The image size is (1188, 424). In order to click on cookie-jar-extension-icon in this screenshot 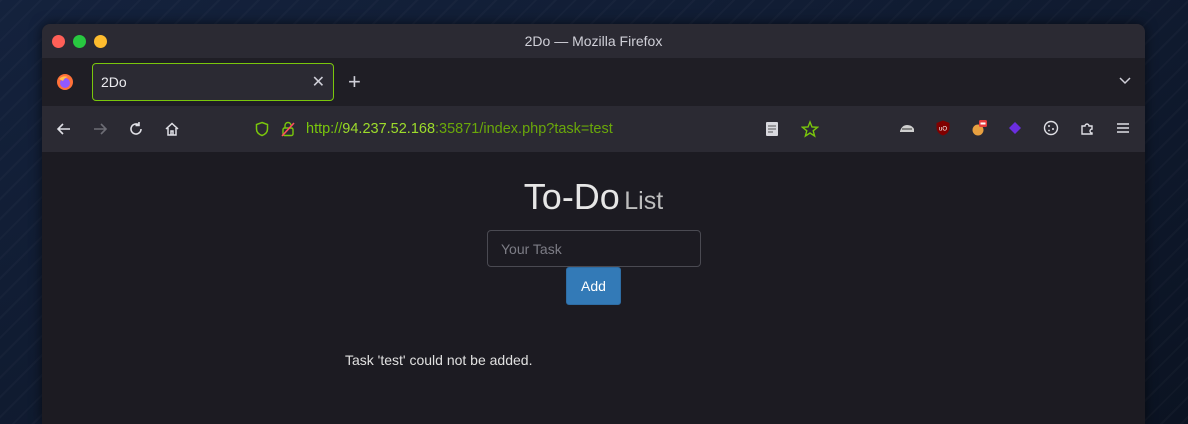, I will do `click(979, 128)`.